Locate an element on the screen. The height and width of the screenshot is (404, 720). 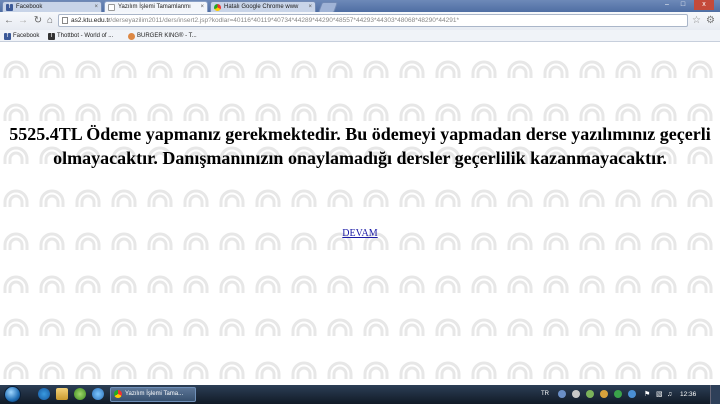
show-desktop-button is located at coordinates (715, 394).